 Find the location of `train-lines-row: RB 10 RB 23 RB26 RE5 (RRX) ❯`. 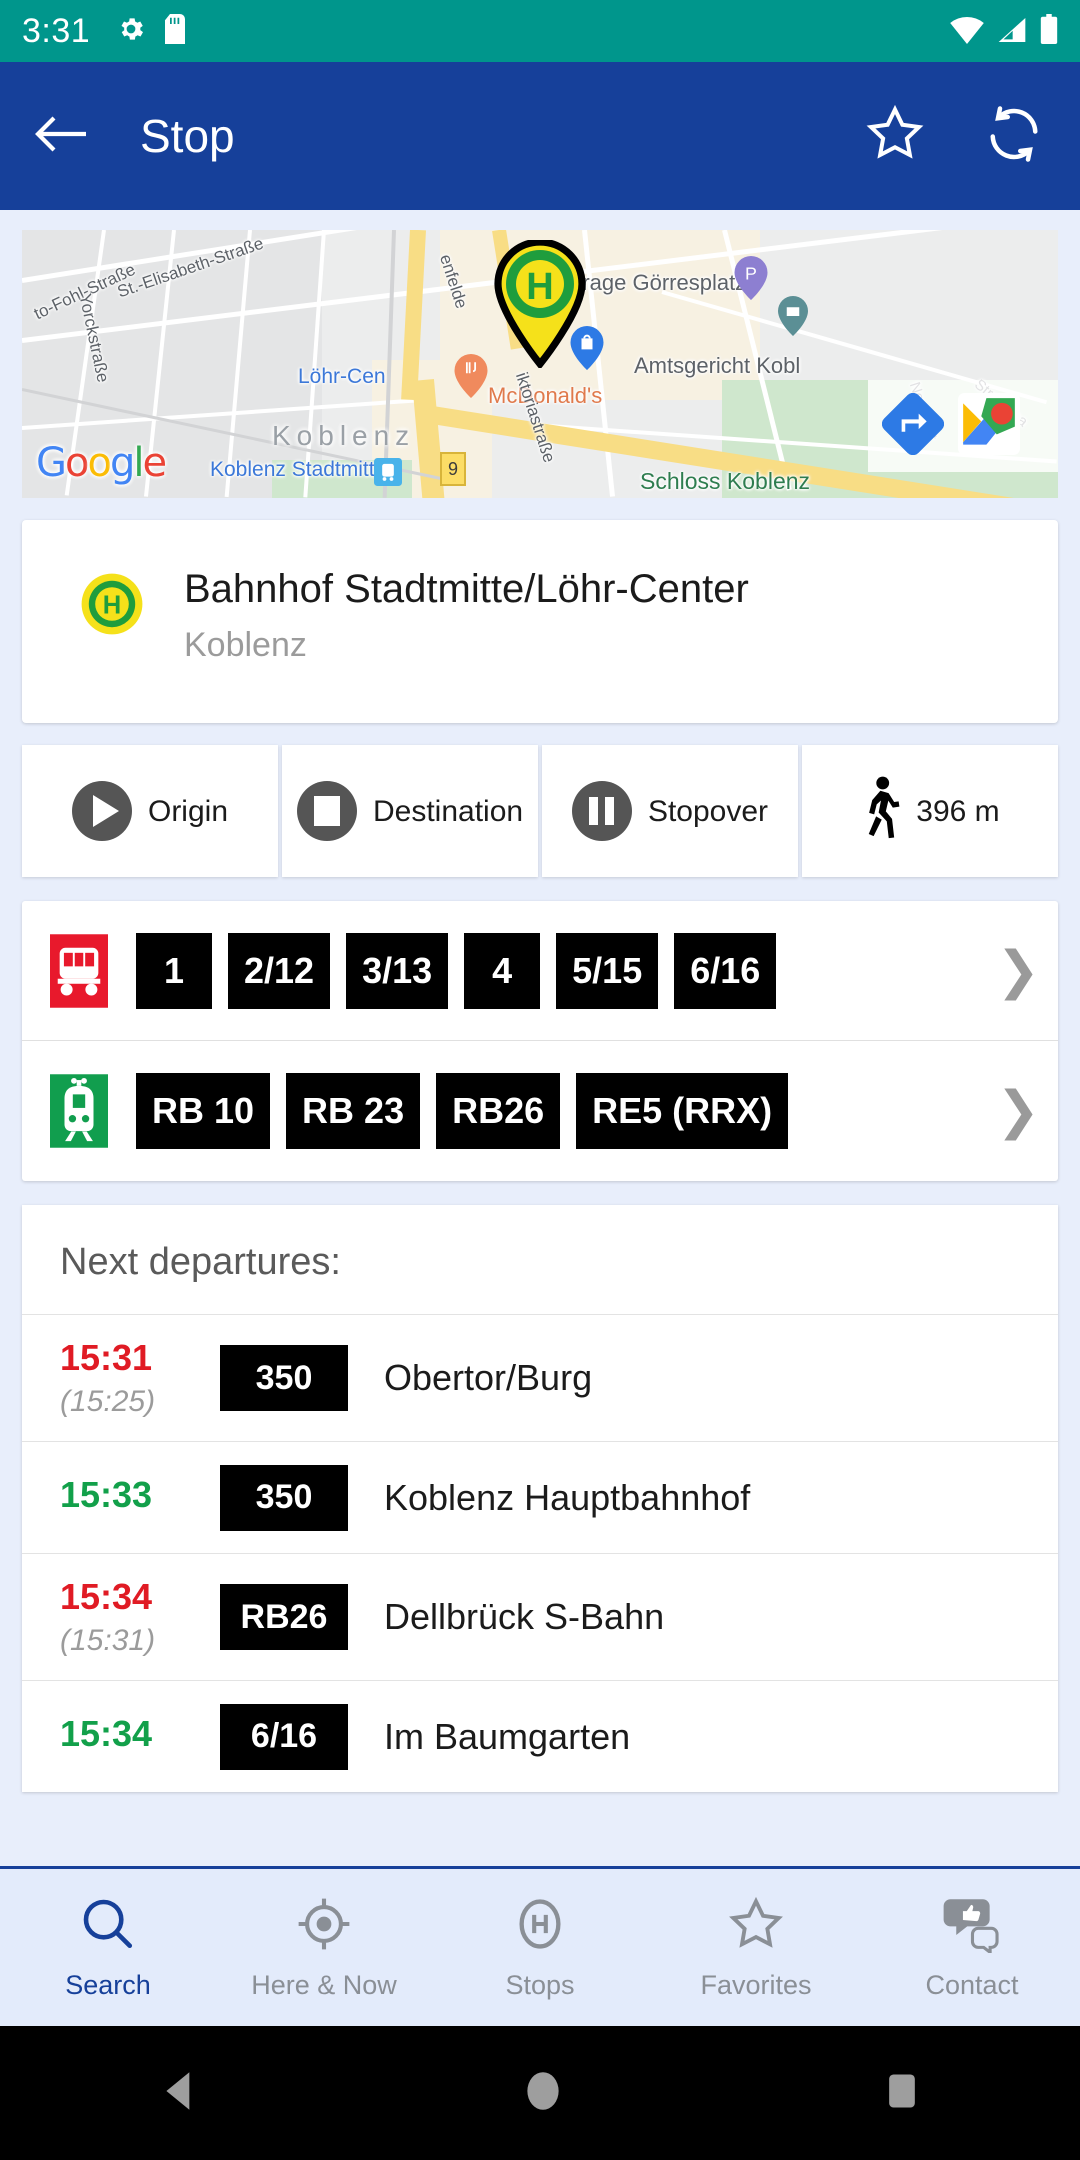

train-lines-row: RB 10 RB 23 RB26 RE5 (RRX) ❯ is located at coordinates (540, 1111).